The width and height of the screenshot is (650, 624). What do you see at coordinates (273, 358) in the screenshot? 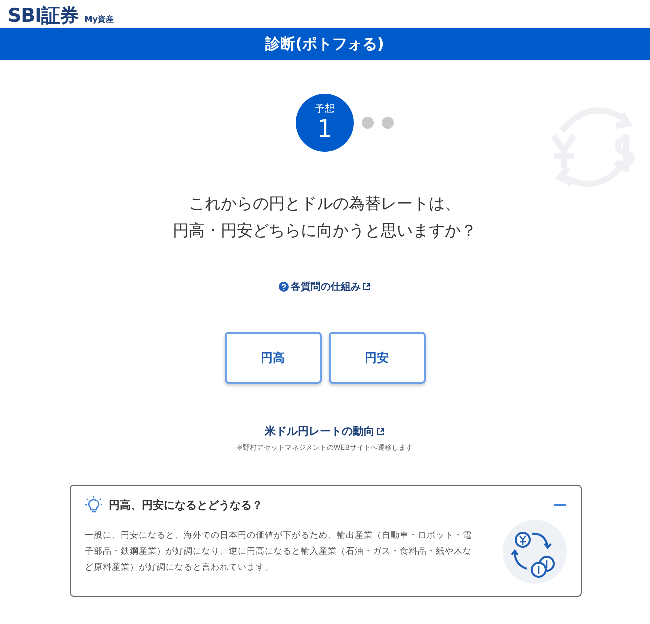
I see `answer-button: 円高` at bounding box center [273, 358].